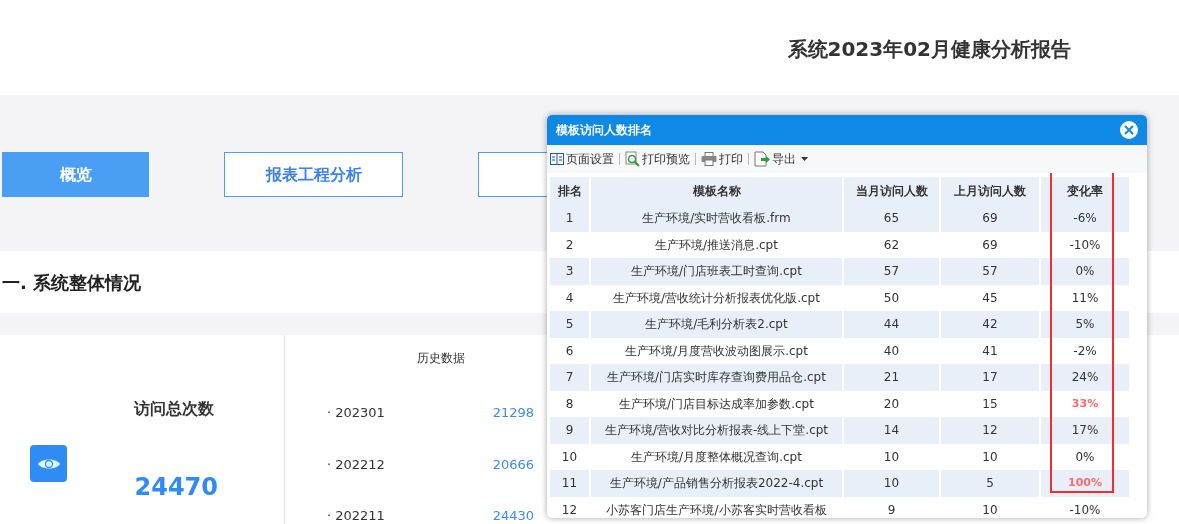  I want to click on tab: 报表工程分析, so click(313, 174).